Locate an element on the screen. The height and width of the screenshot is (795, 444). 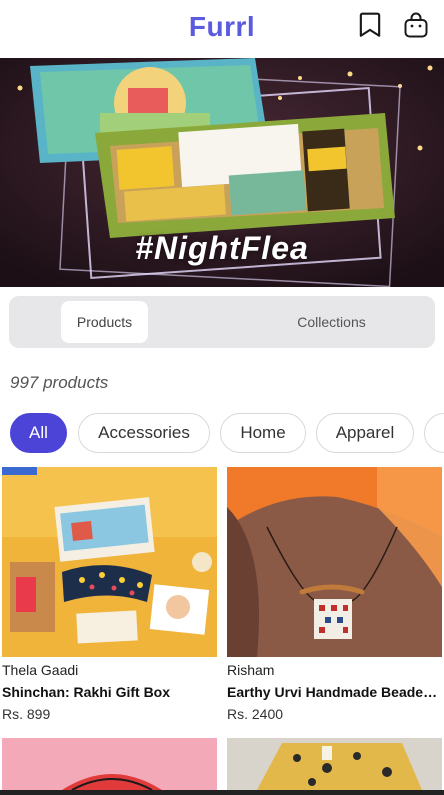
product-vendor: Thela Gaadi is located at coordinates (40, 670).